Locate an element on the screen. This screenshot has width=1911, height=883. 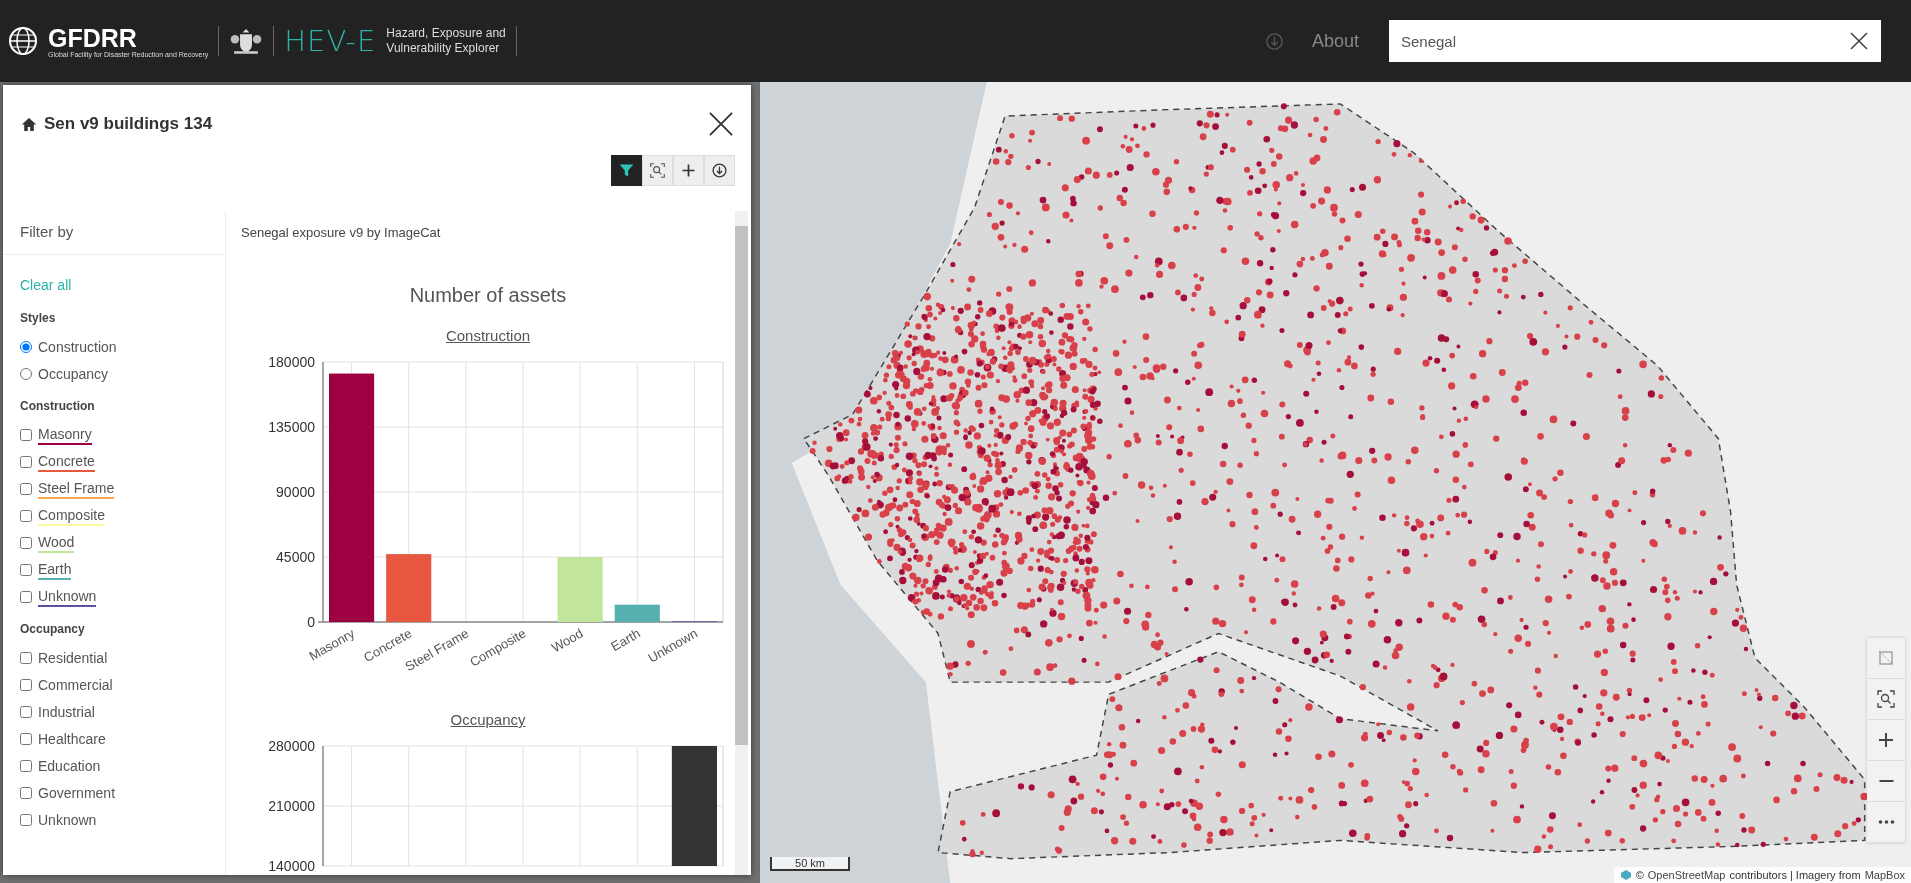
zoom-area-button is located at coordinates (1886, 699).